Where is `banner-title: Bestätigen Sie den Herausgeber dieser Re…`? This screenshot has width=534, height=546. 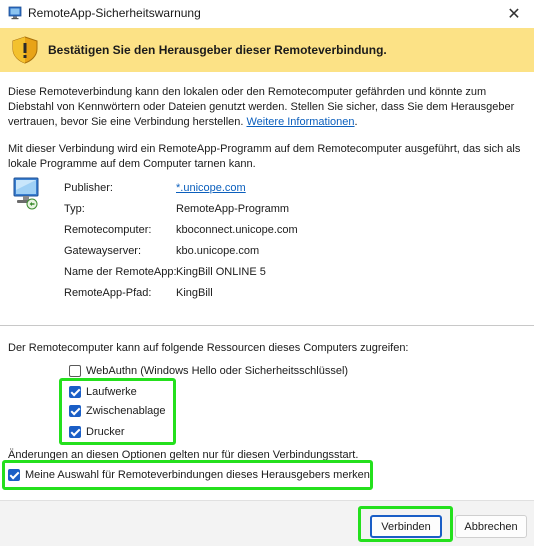
banner-title: Bestätigen Sie den Herausgeber dieser Re… is located at coordinates (217, 50).